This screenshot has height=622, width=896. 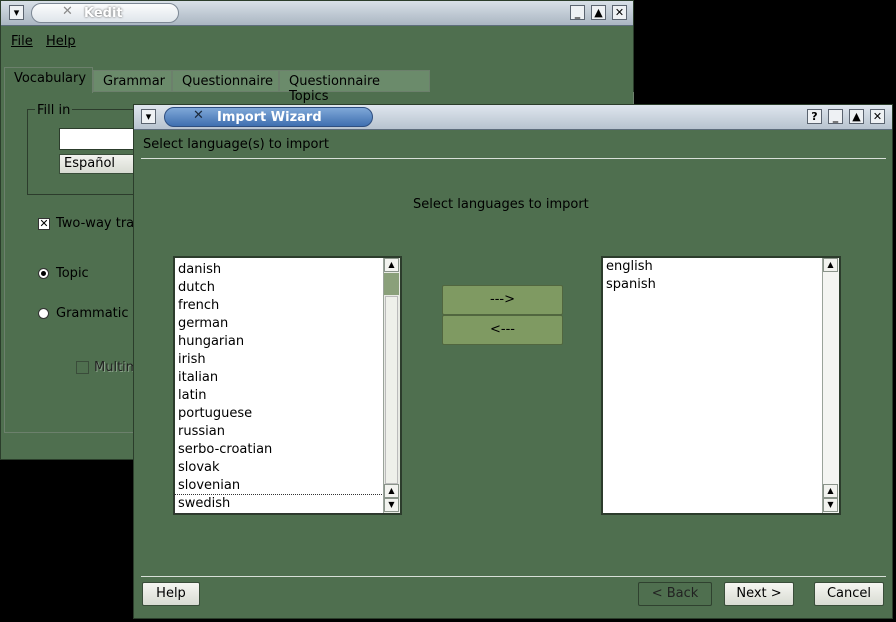 I want to click on scroll-thumb, so click(x=391, y=284).